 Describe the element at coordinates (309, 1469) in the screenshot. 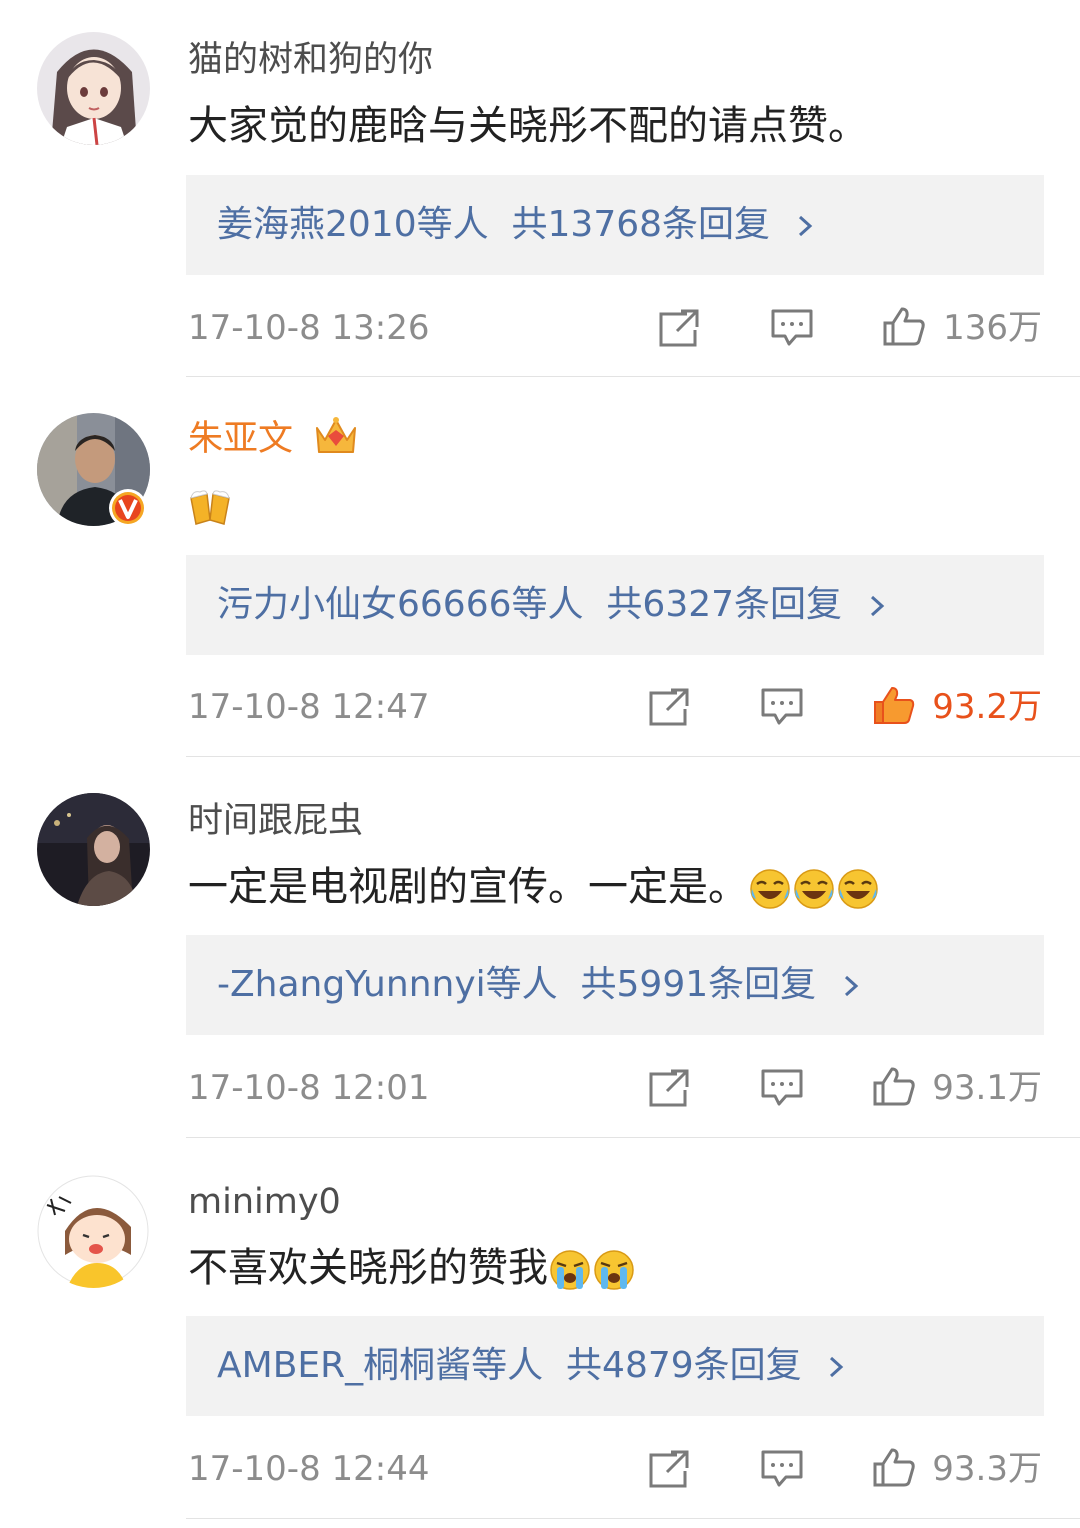

I see `comment-time: 17-10-8 12:44` at that location.